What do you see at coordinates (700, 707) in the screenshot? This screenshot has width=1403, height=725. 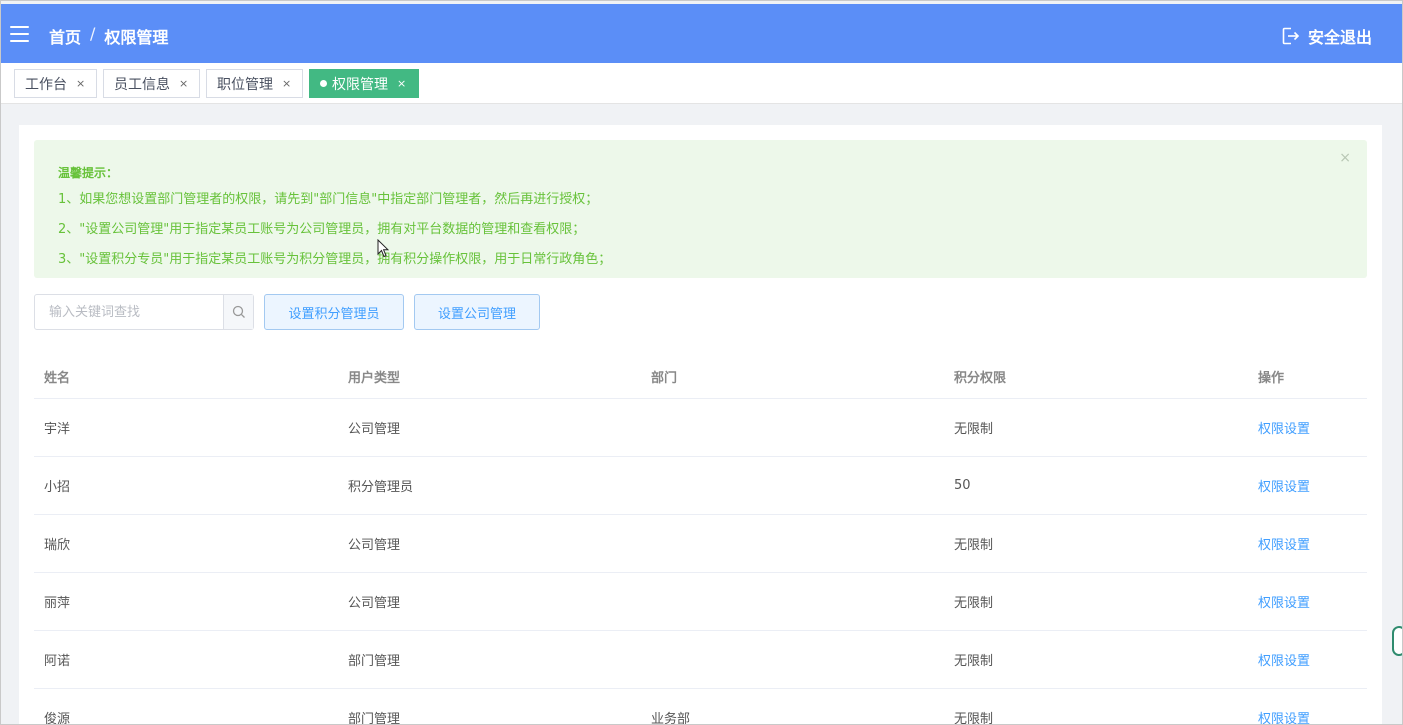 I see `table-row: 俊源 部门管理 业务部 无限制 权限设置` at bounding box center [700, 707].